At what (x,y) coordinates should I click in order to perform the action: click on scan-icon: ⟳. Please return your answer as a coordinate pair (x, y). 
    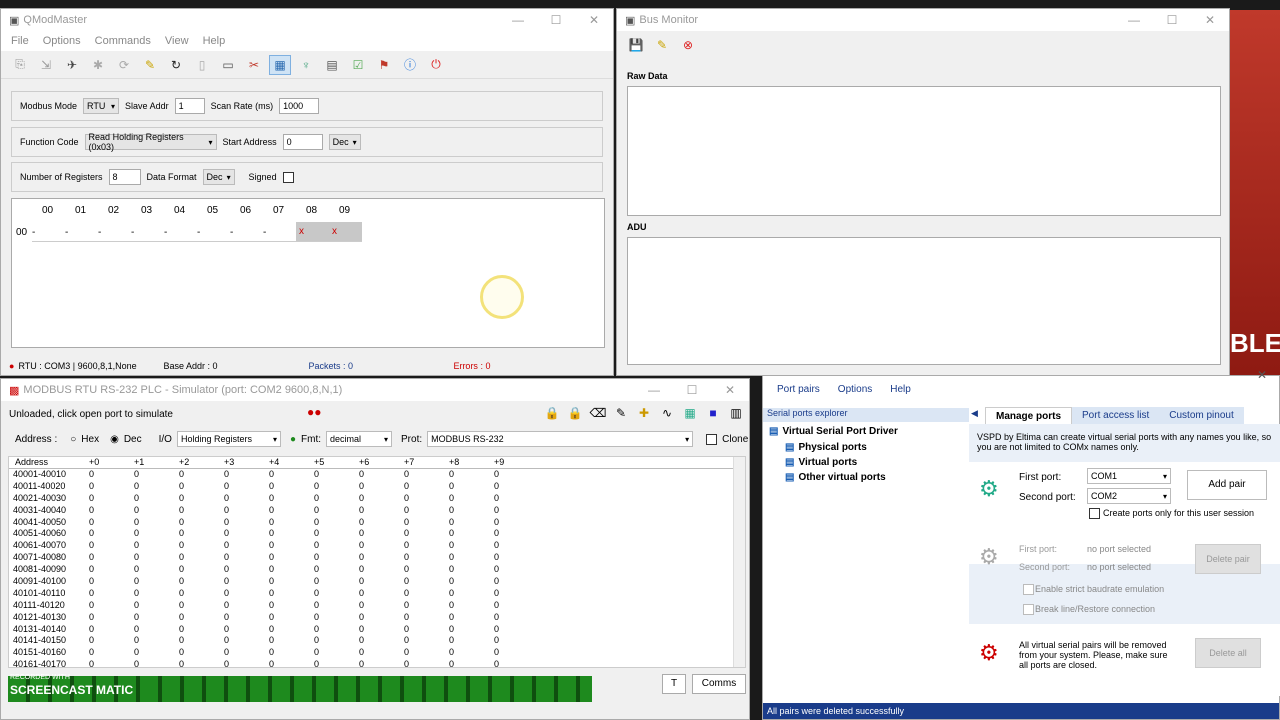
    Looking at the image, I should click on (124, 65).